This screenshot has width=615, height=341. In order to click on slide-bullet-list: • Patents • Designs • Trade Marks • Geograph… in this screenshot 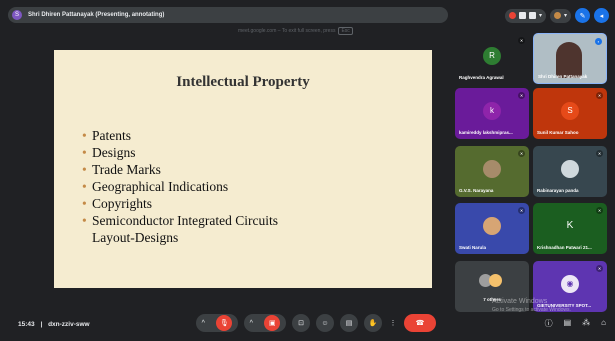, I will do `click(180, 186)`.